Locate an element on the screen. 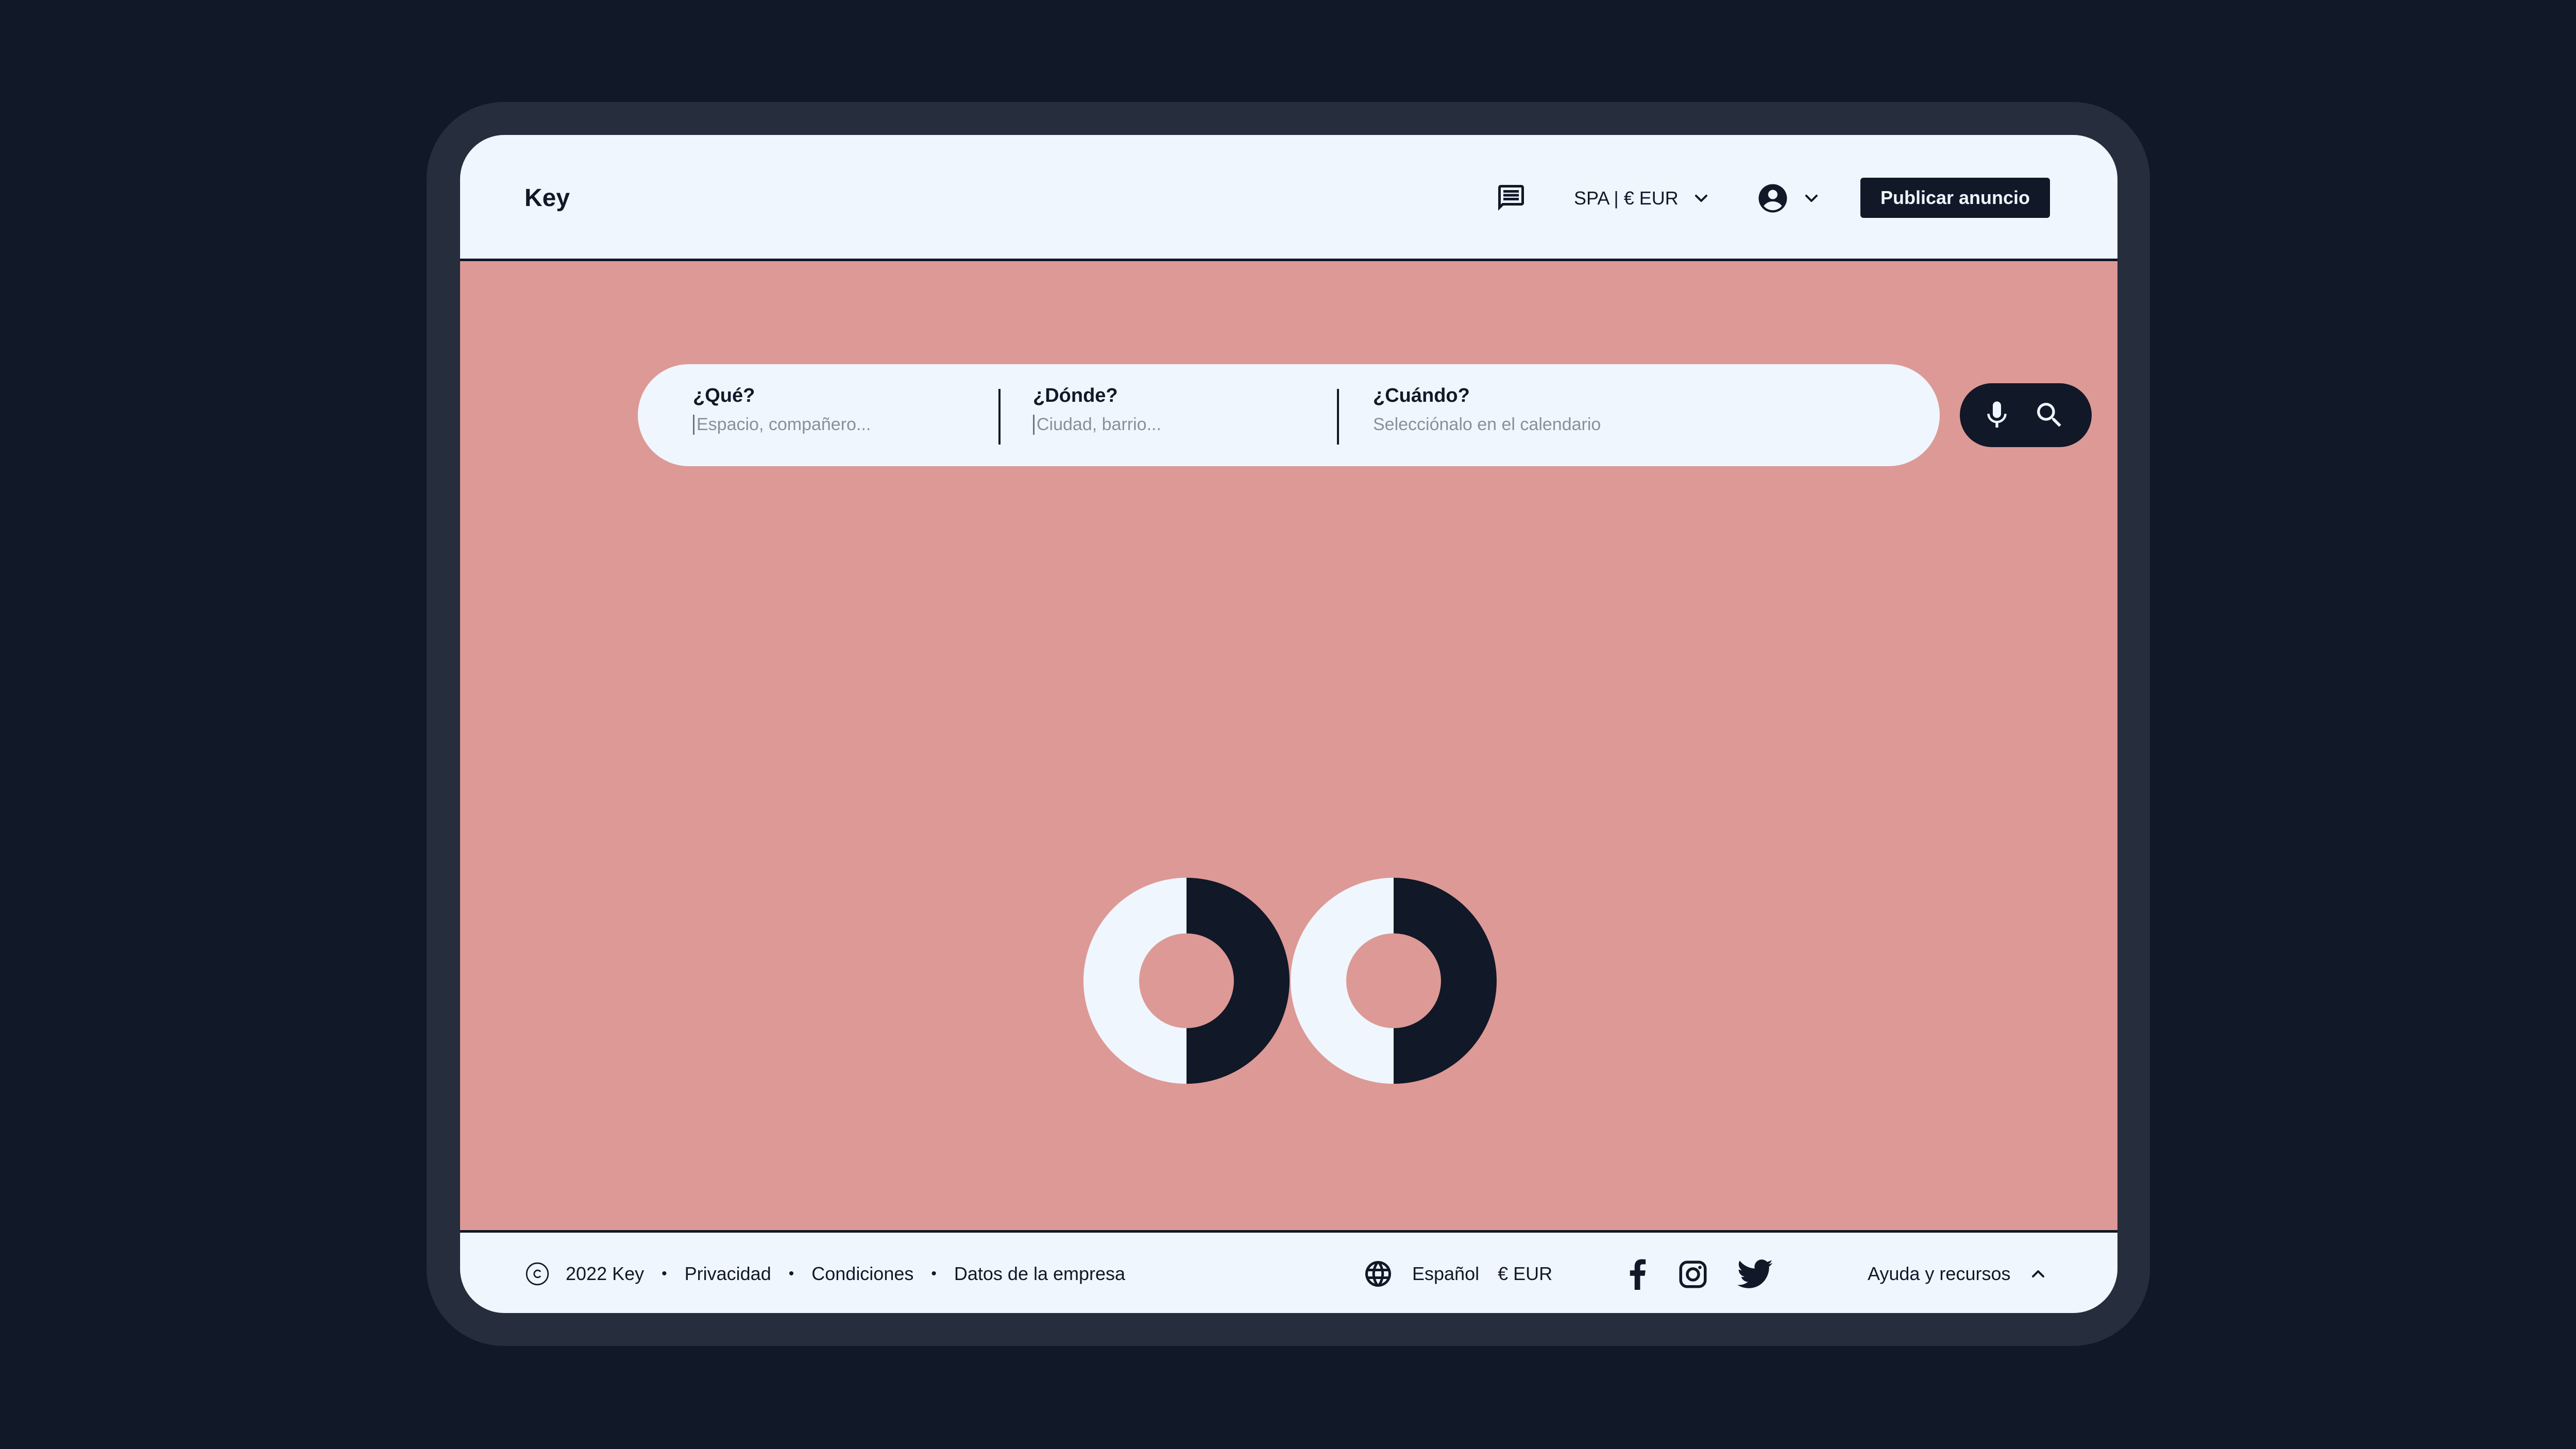 The width and height of the screenshot is (2576, 1449). what-field: ¿Qué? is located at coordinates (828, 410).